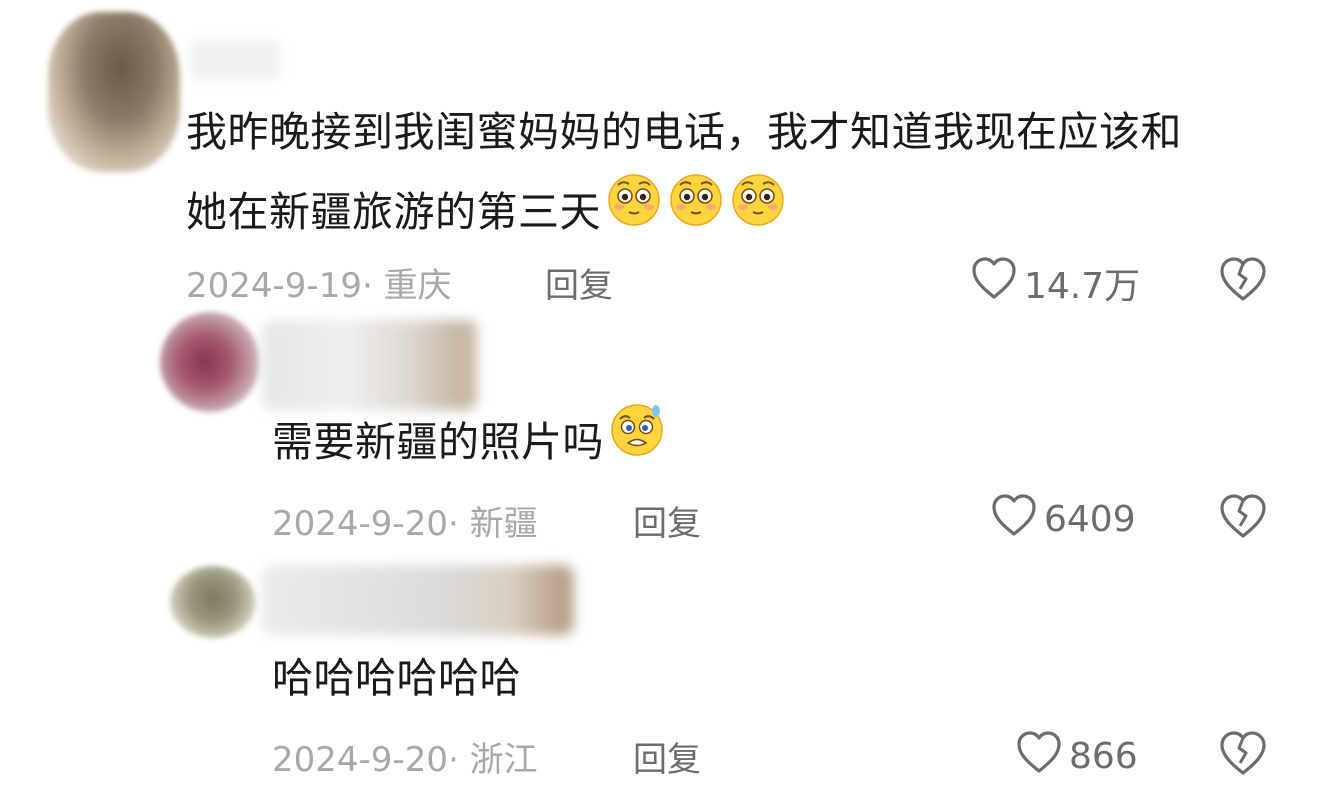  I want to click on comment-text-line: 她在新疆旅游的第三天, so click(684, 212).